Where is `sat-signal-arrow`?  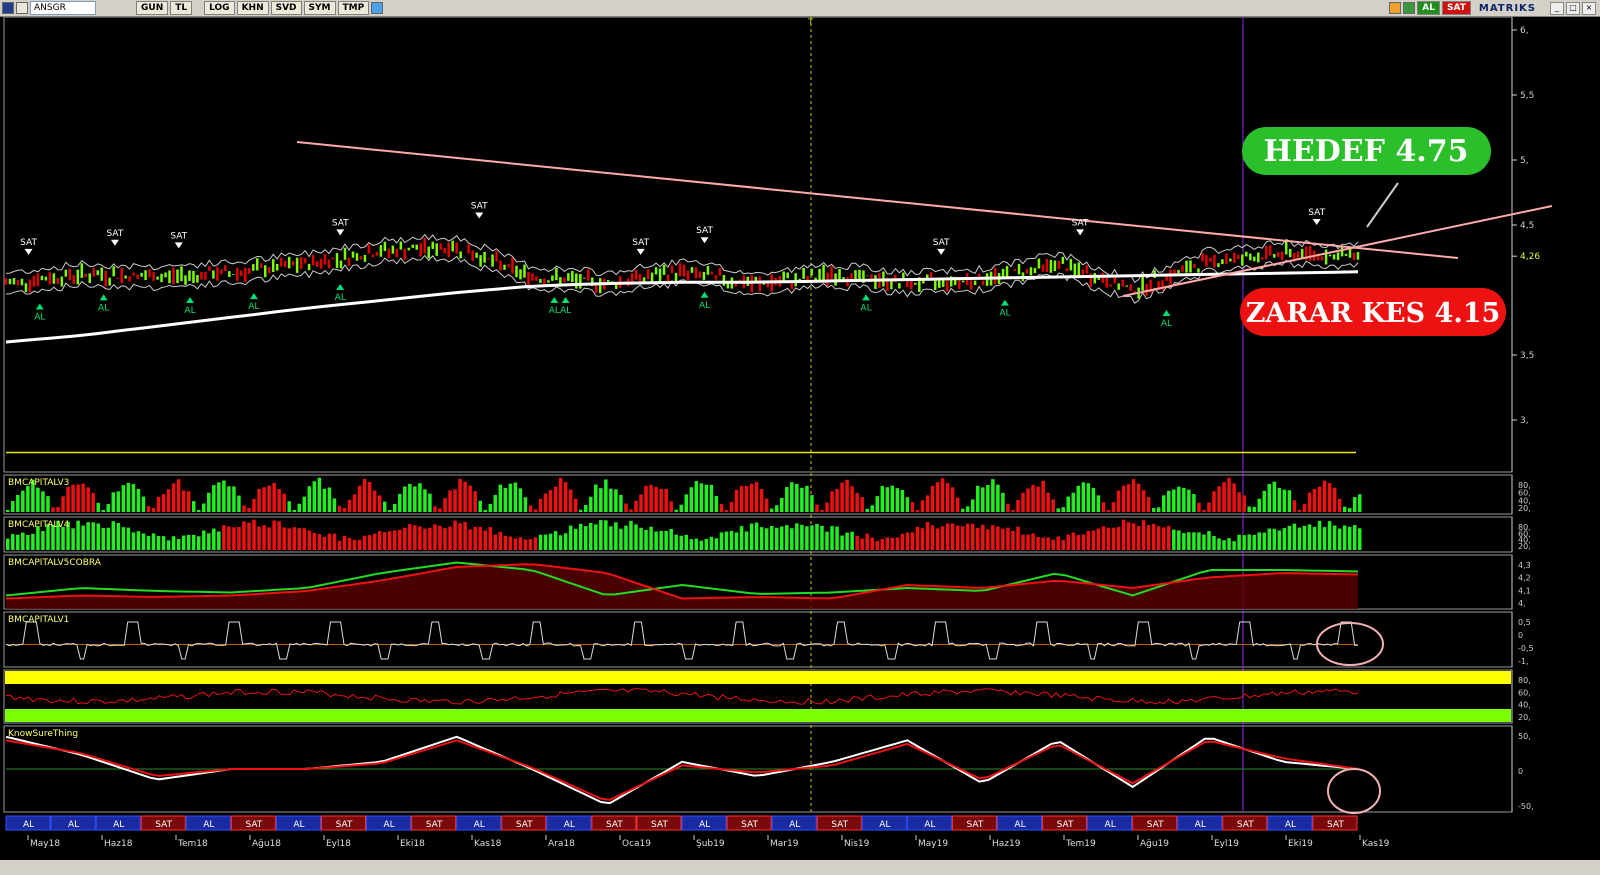
sat-signal-arrow is located at coordinates (640, 251).